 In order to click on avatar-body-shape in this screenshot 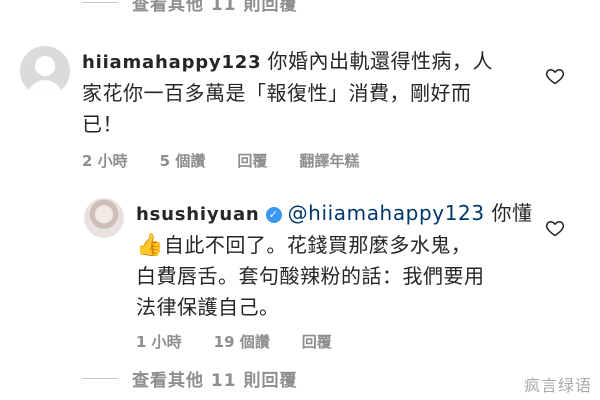, I will do `click(45, 88)`.